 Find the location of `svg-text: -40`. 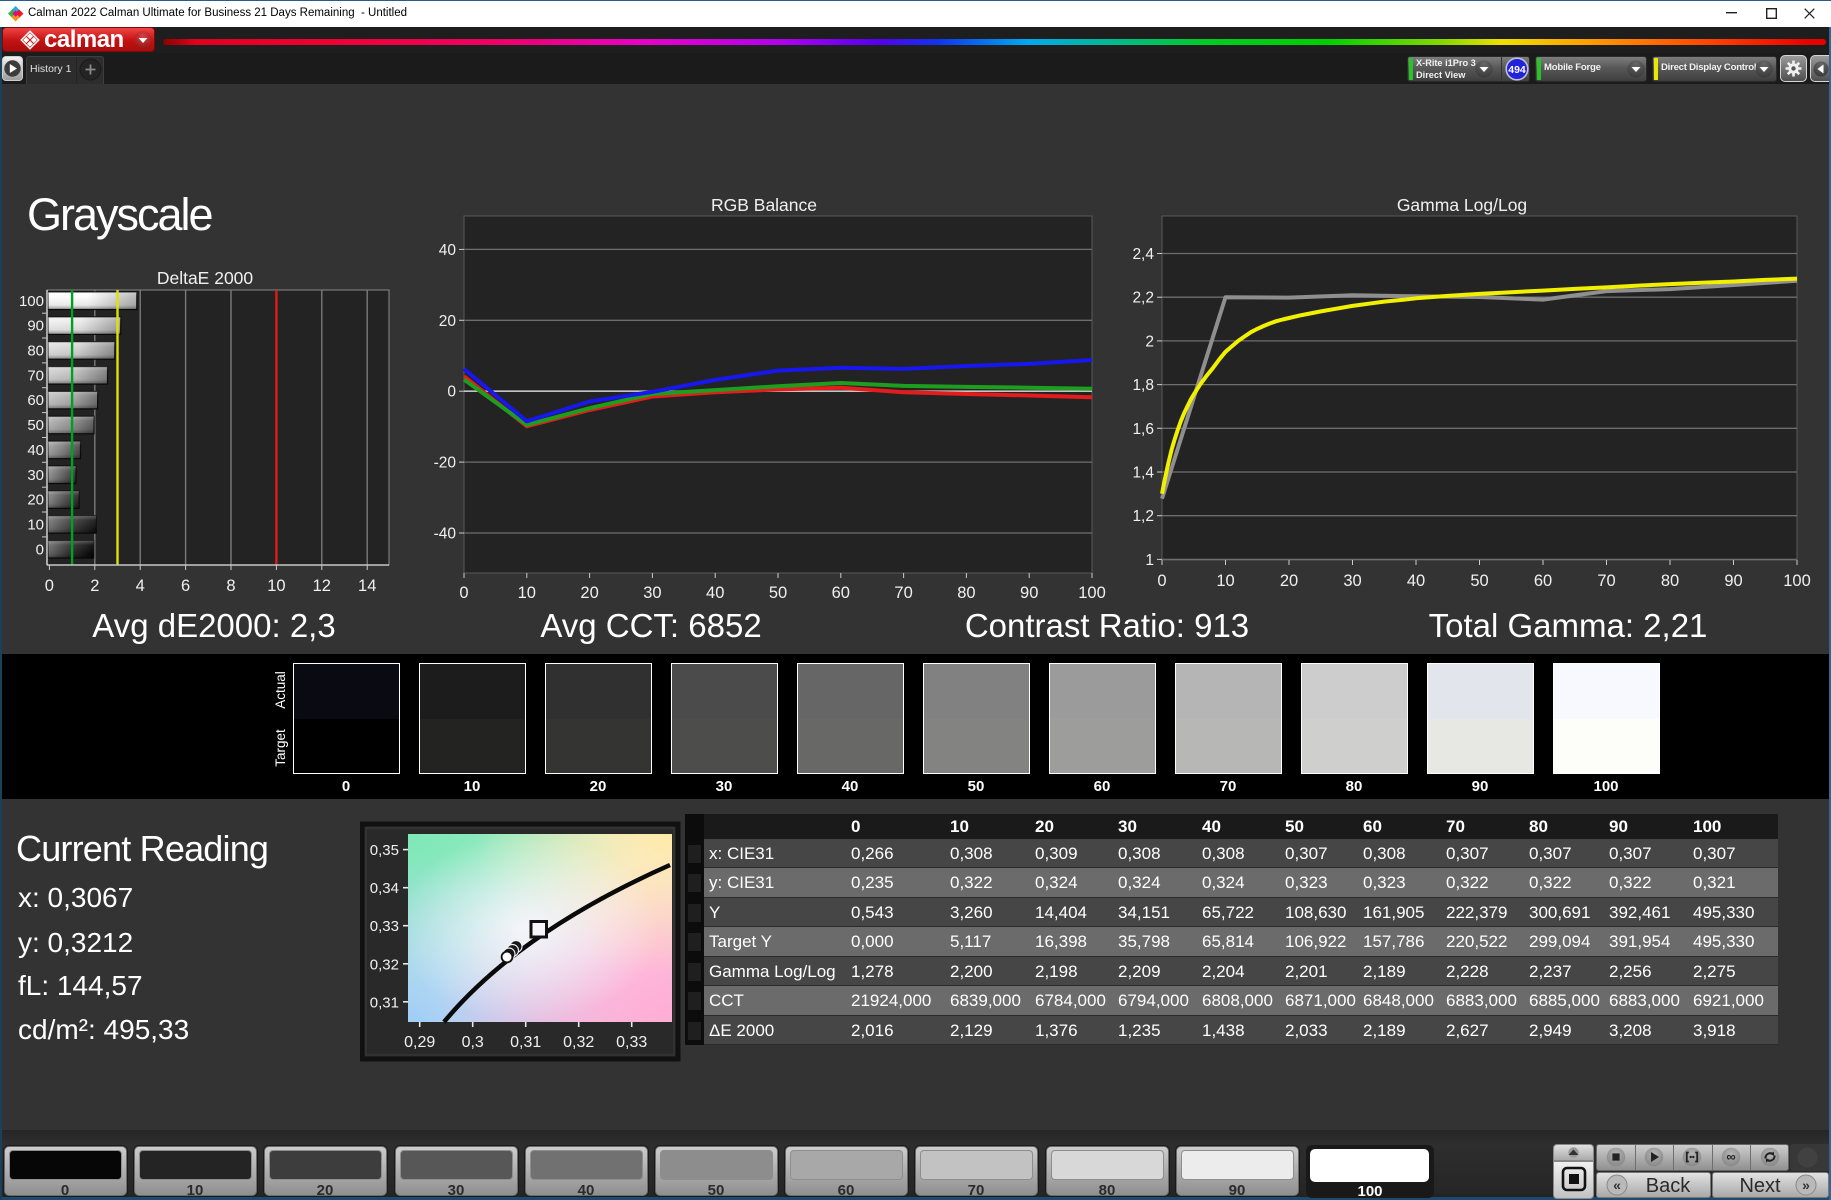

svg-text: -40 is located at coordinates (445, 534).